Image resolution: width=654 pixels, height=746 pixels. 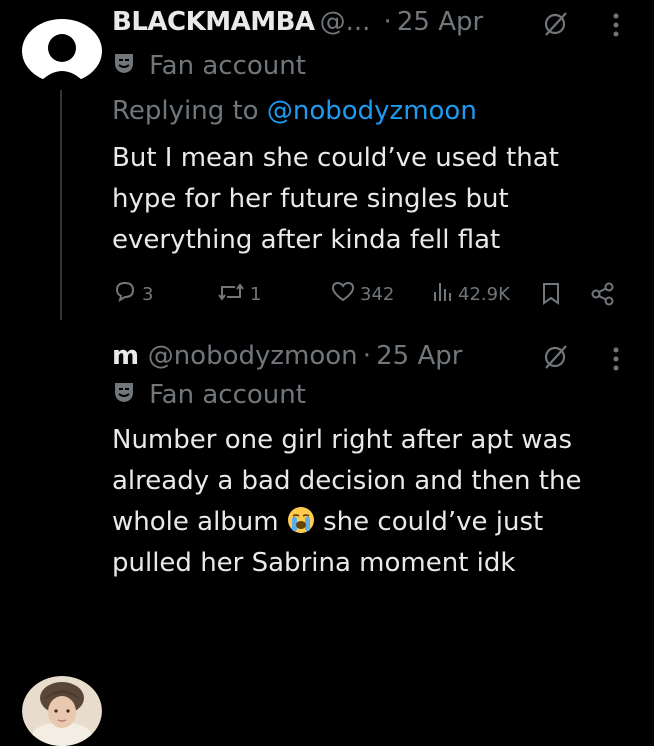 What do you see at coordinates (484, 294) in the screenshot?
I see `views-count: 42.9K` at bounding box center [484, 294].